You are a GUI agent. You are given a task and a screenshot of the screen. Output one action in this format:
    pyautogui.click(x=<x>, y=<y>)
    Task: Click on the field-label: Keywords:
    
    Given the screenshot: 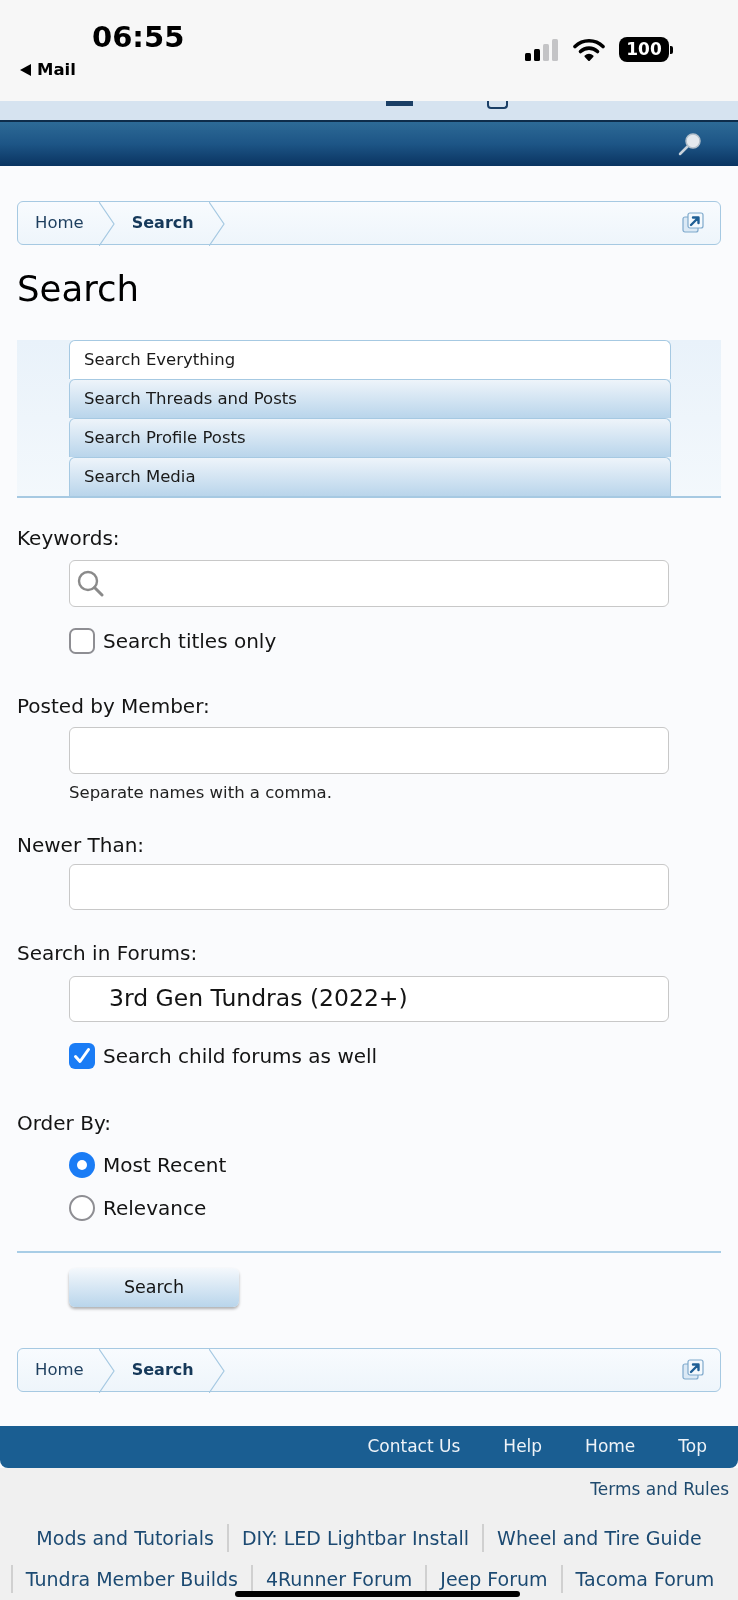 What is the action you would take?
    pyautogui.click(x=69, y=538)
    